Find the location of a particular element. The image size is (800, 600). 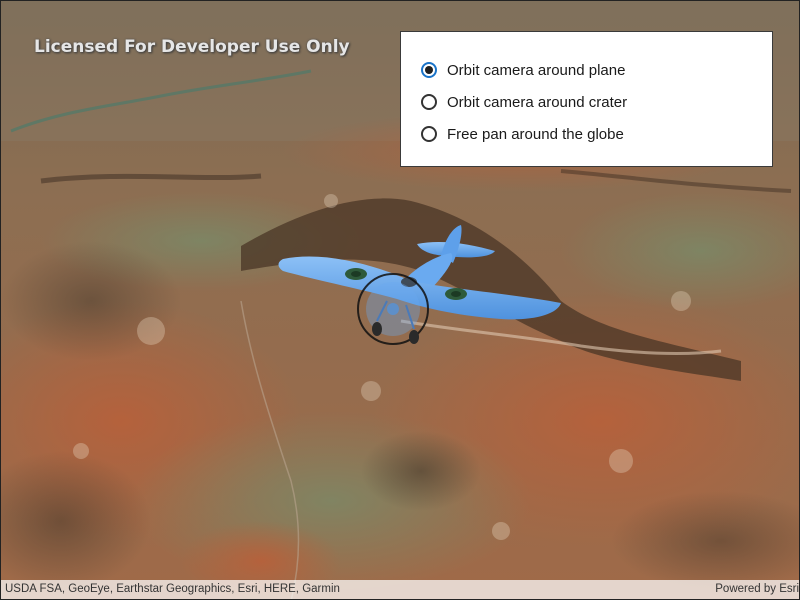

radio-orbit-crater: Orbit camera around crater is located at coordinates (586, 102).